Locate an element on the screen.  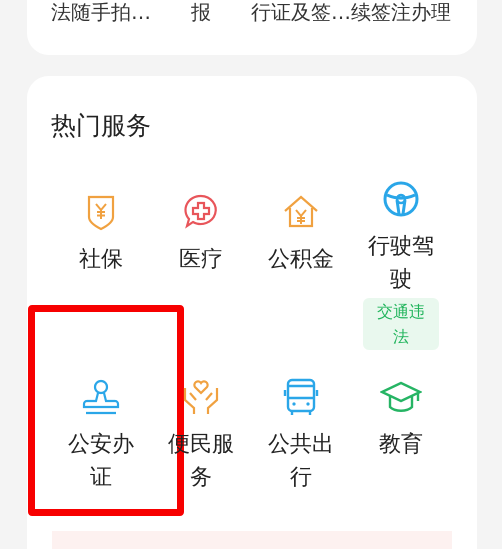
service-label: 公积金 is located at coordinates (301, 259).